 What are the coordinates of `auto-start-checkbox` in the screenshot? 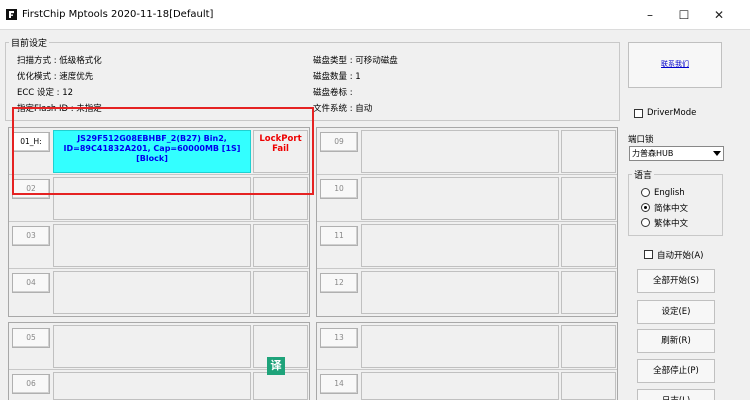 It's located at (648, 254).